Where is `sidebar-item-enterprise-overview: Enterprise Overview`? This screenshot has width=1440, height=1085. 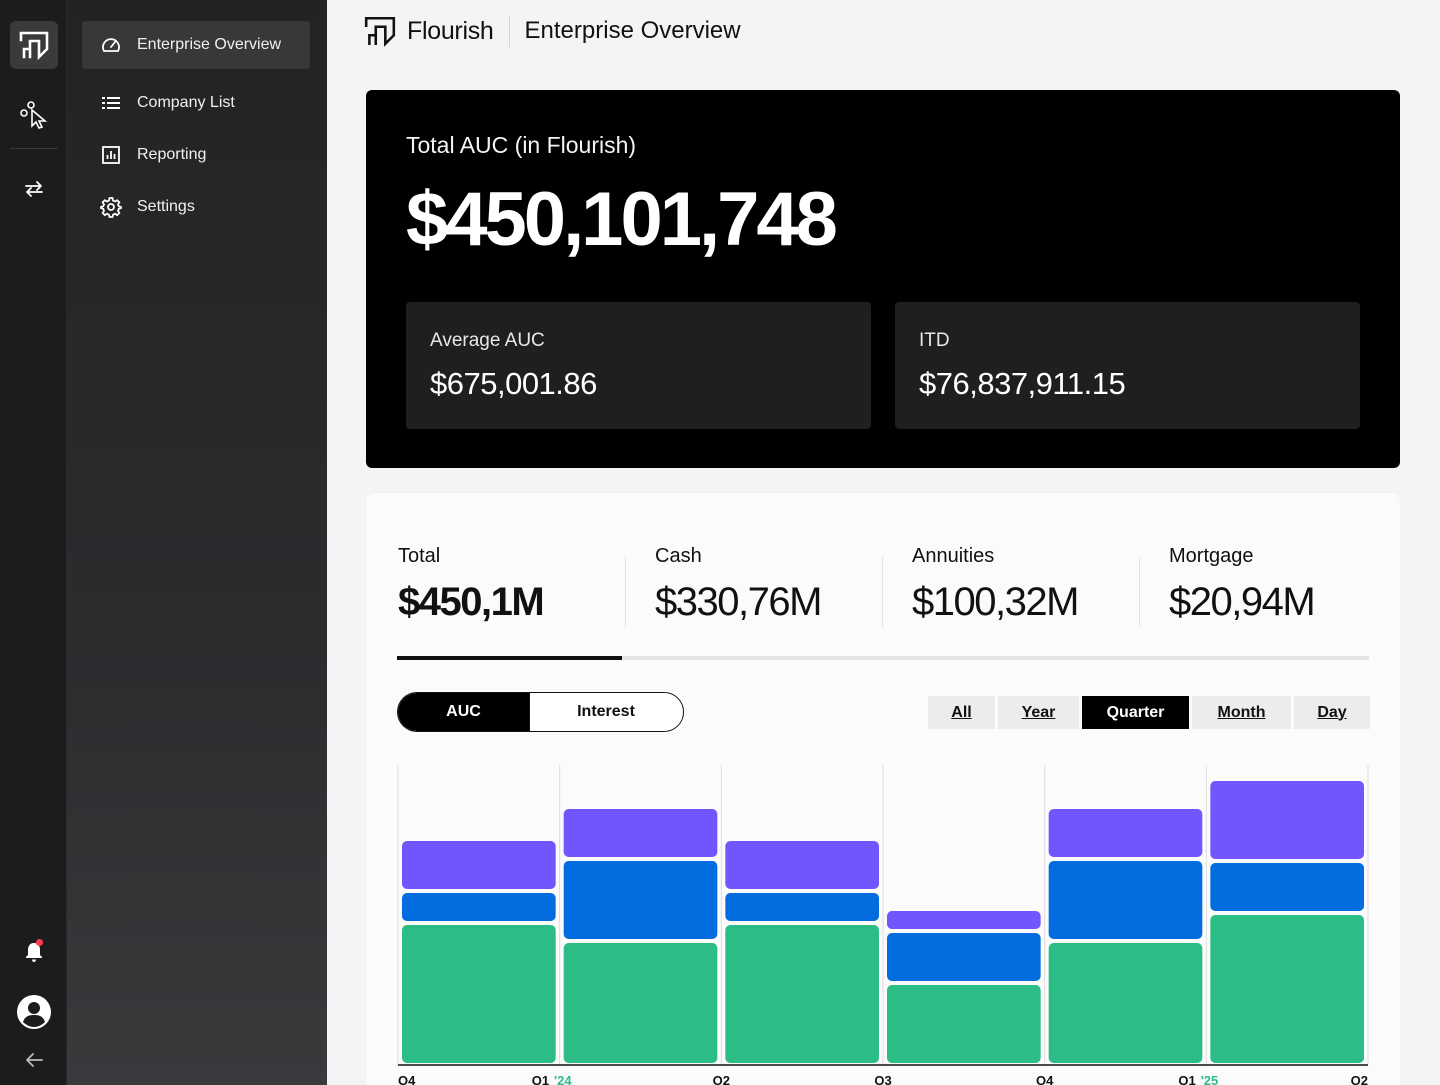
sidebar-item-enterprise-overview: Enterprise Overview is located at coordinates (196, 45).